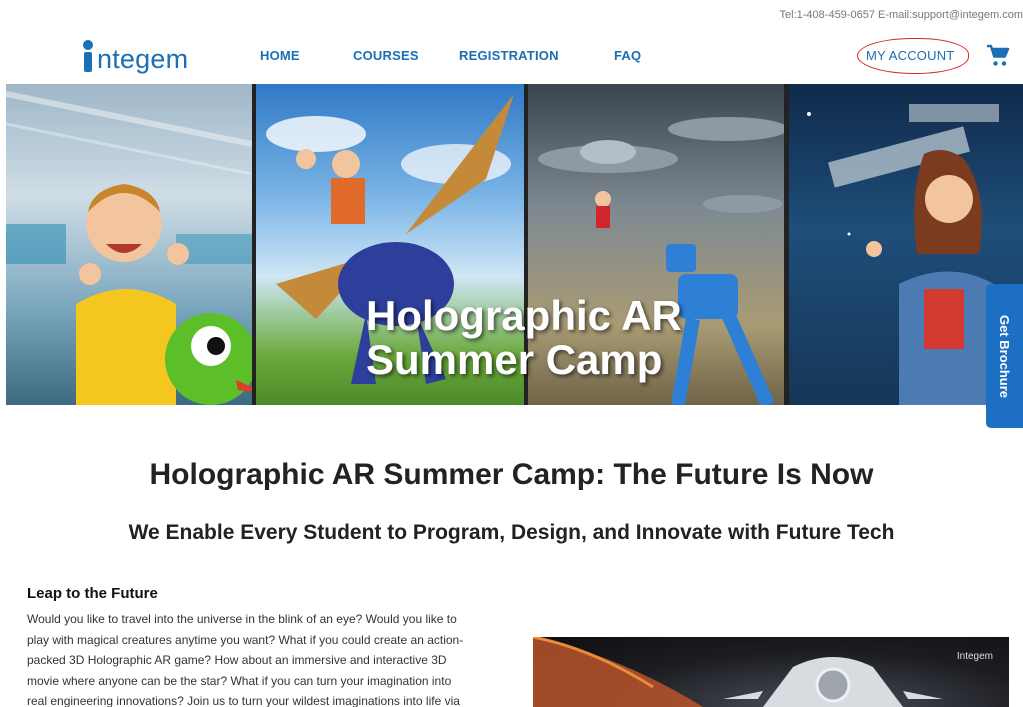 This screenshot has height=707, width=1023. I want to click on spaceship-illustration, so click(738, 672).